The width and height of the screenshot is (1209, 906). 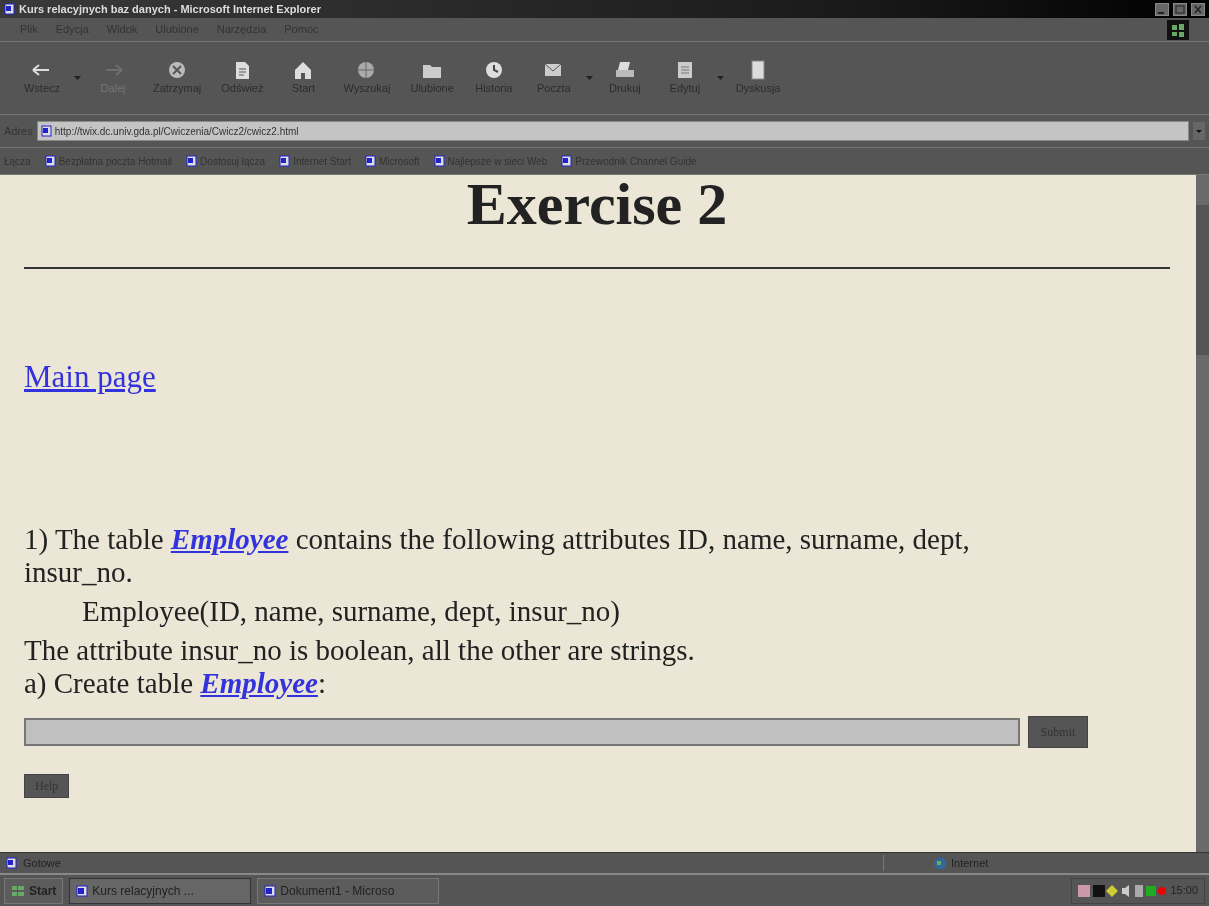 I want to click on exercise-text: 1) The table Employee contains the following attributes ID, name, surname, dept, insur_no., so click(x=497, y=555).